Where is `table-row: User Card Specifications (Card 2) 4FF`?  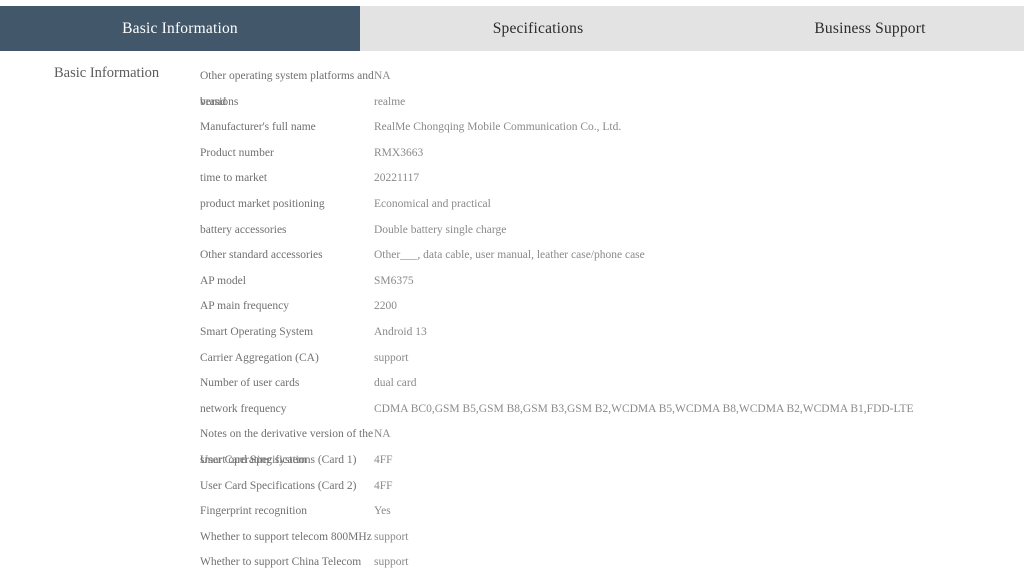 table-row: User Card Specifications (Card 2) 4FF is located at coordinates (610, 487).